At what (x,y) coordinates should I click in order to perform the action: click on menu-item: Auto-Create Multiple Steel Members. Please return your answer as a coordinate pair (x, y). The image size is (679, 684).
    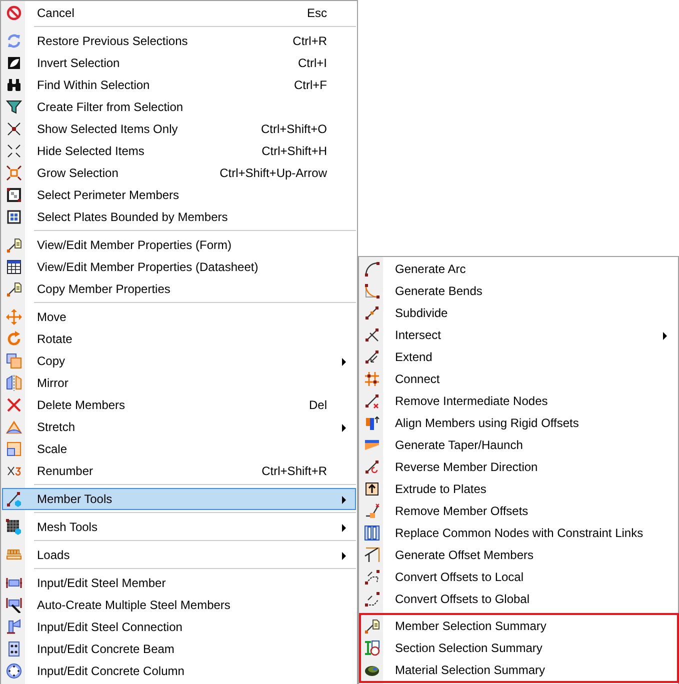
    Looking at the image, I should click on (179, 605).